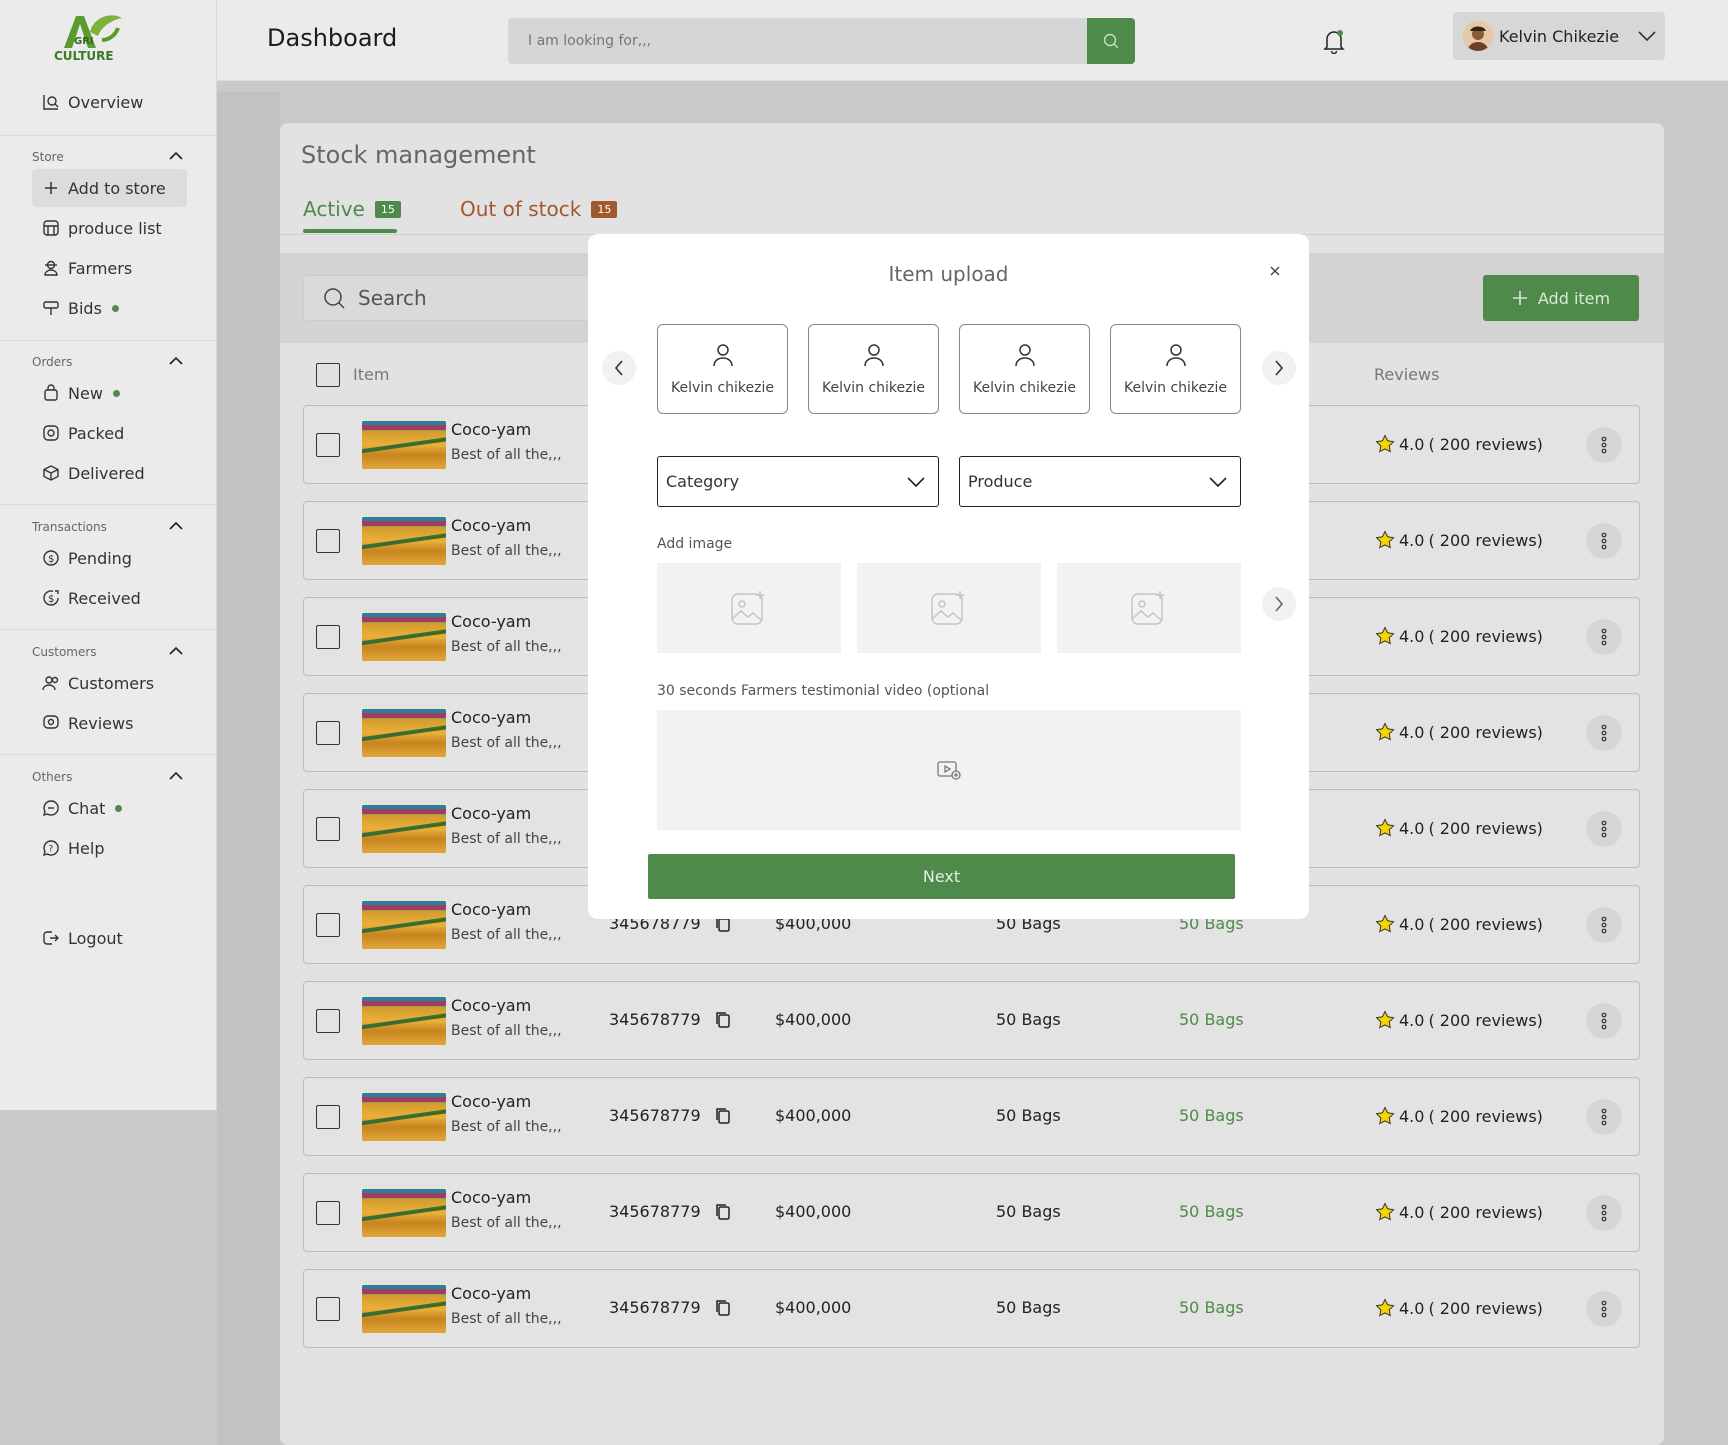 The width and height of the screenshot is (1728, 1445). Describe the element at coordinates (1275, 271) in the screenshot. I see `close-icon` at that location.